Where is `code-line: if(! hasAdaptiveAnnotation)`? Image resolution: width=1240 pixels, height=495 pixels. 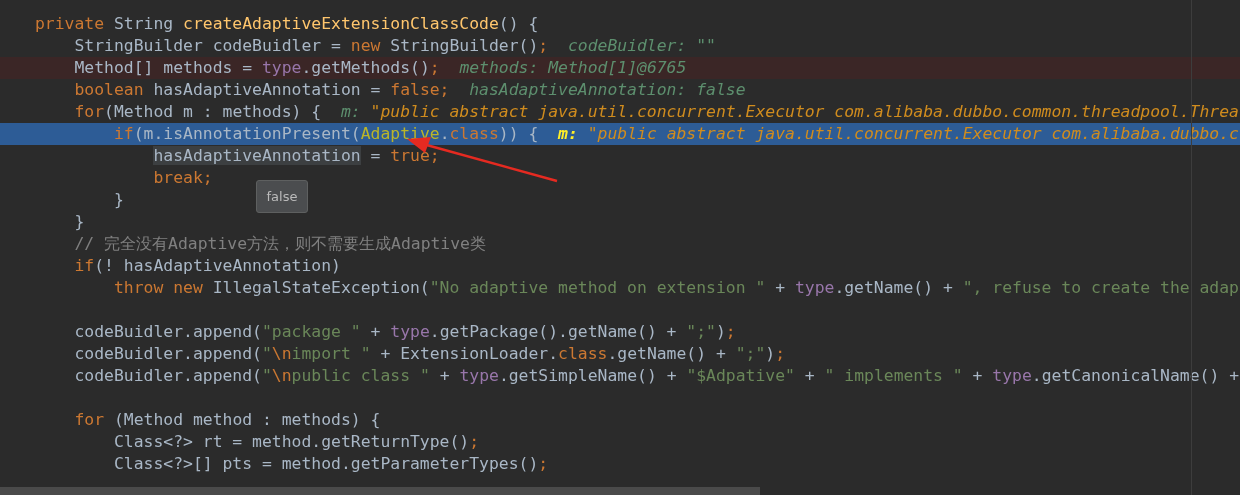 code-line: if(! hasAdaptiveAnnotation) is located at coordinates (207, 266).